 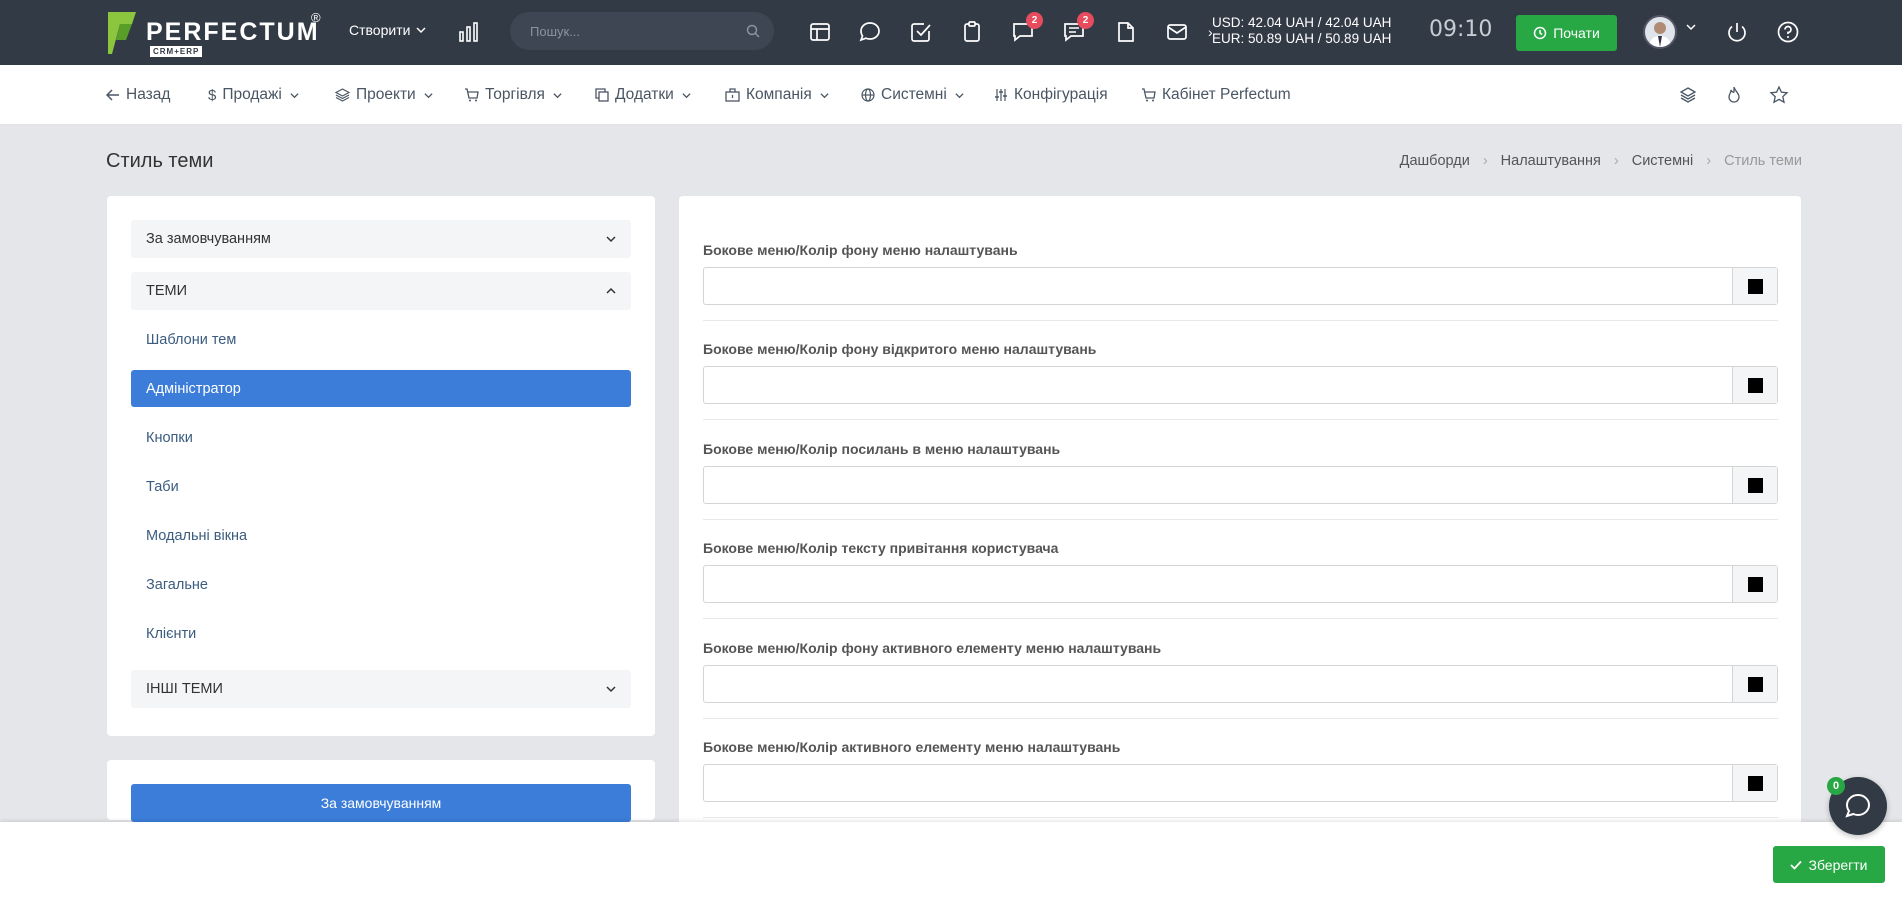 What do you see at coordinates (1709, 161) in the screenshot?
I see `chevron-right-icon: ›` at bounding box center [1709, 161].